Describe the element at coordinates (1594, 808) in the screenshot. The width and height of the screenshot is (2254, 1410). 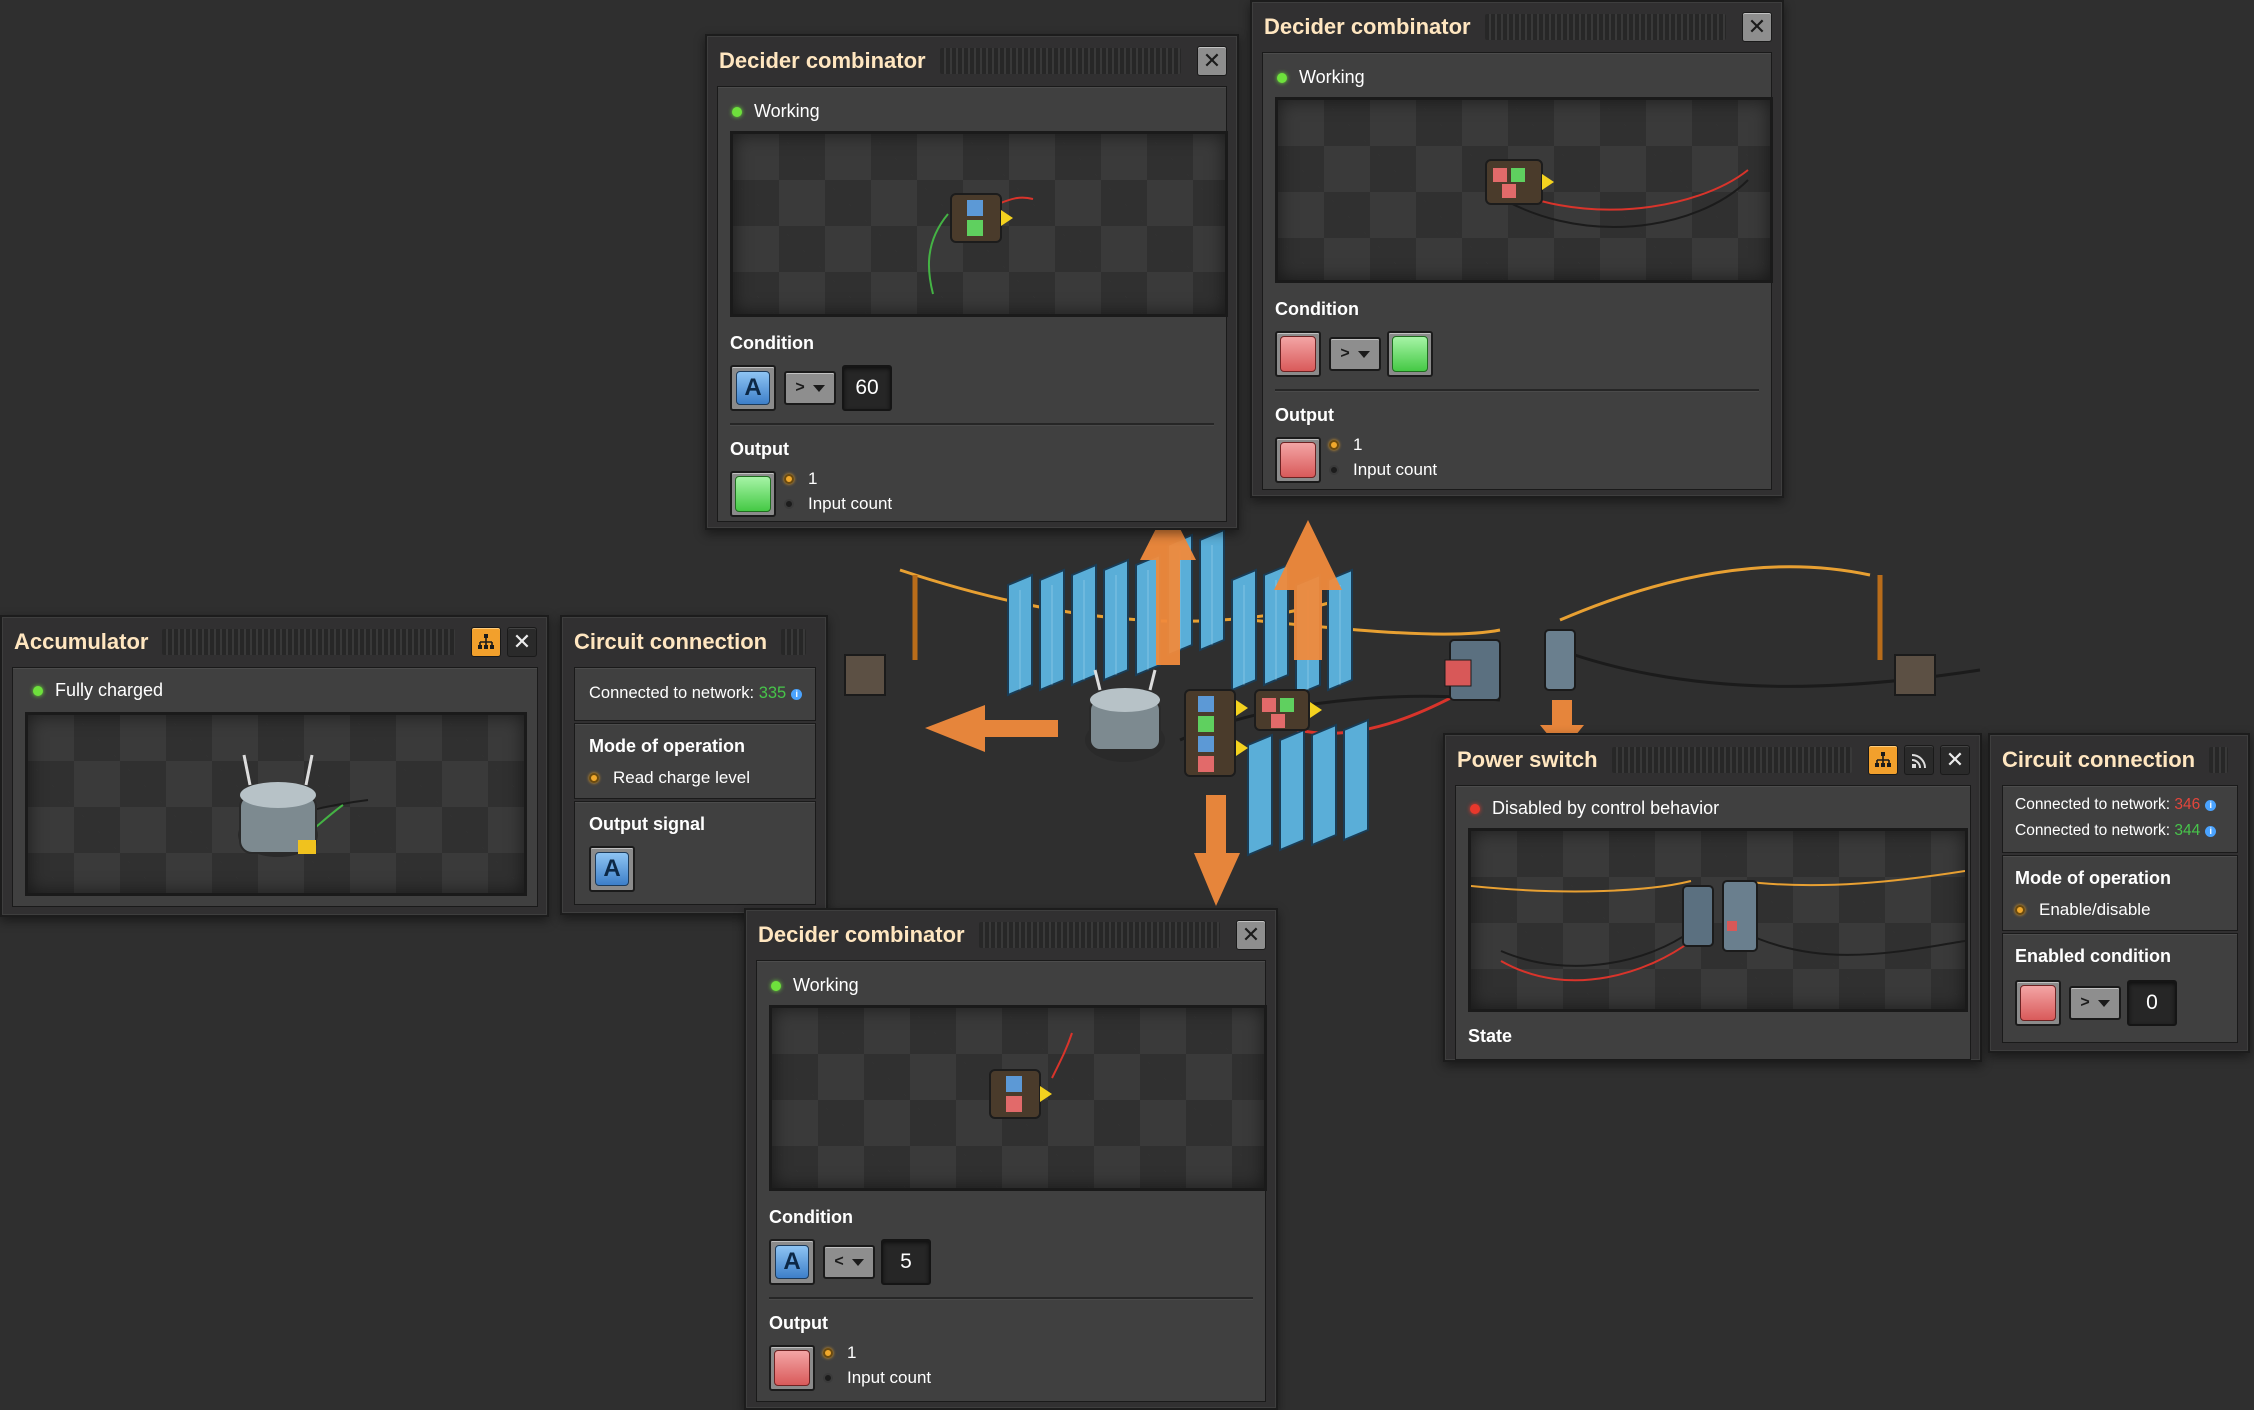
I see `status-line: Disabled by control behavior` at that location.